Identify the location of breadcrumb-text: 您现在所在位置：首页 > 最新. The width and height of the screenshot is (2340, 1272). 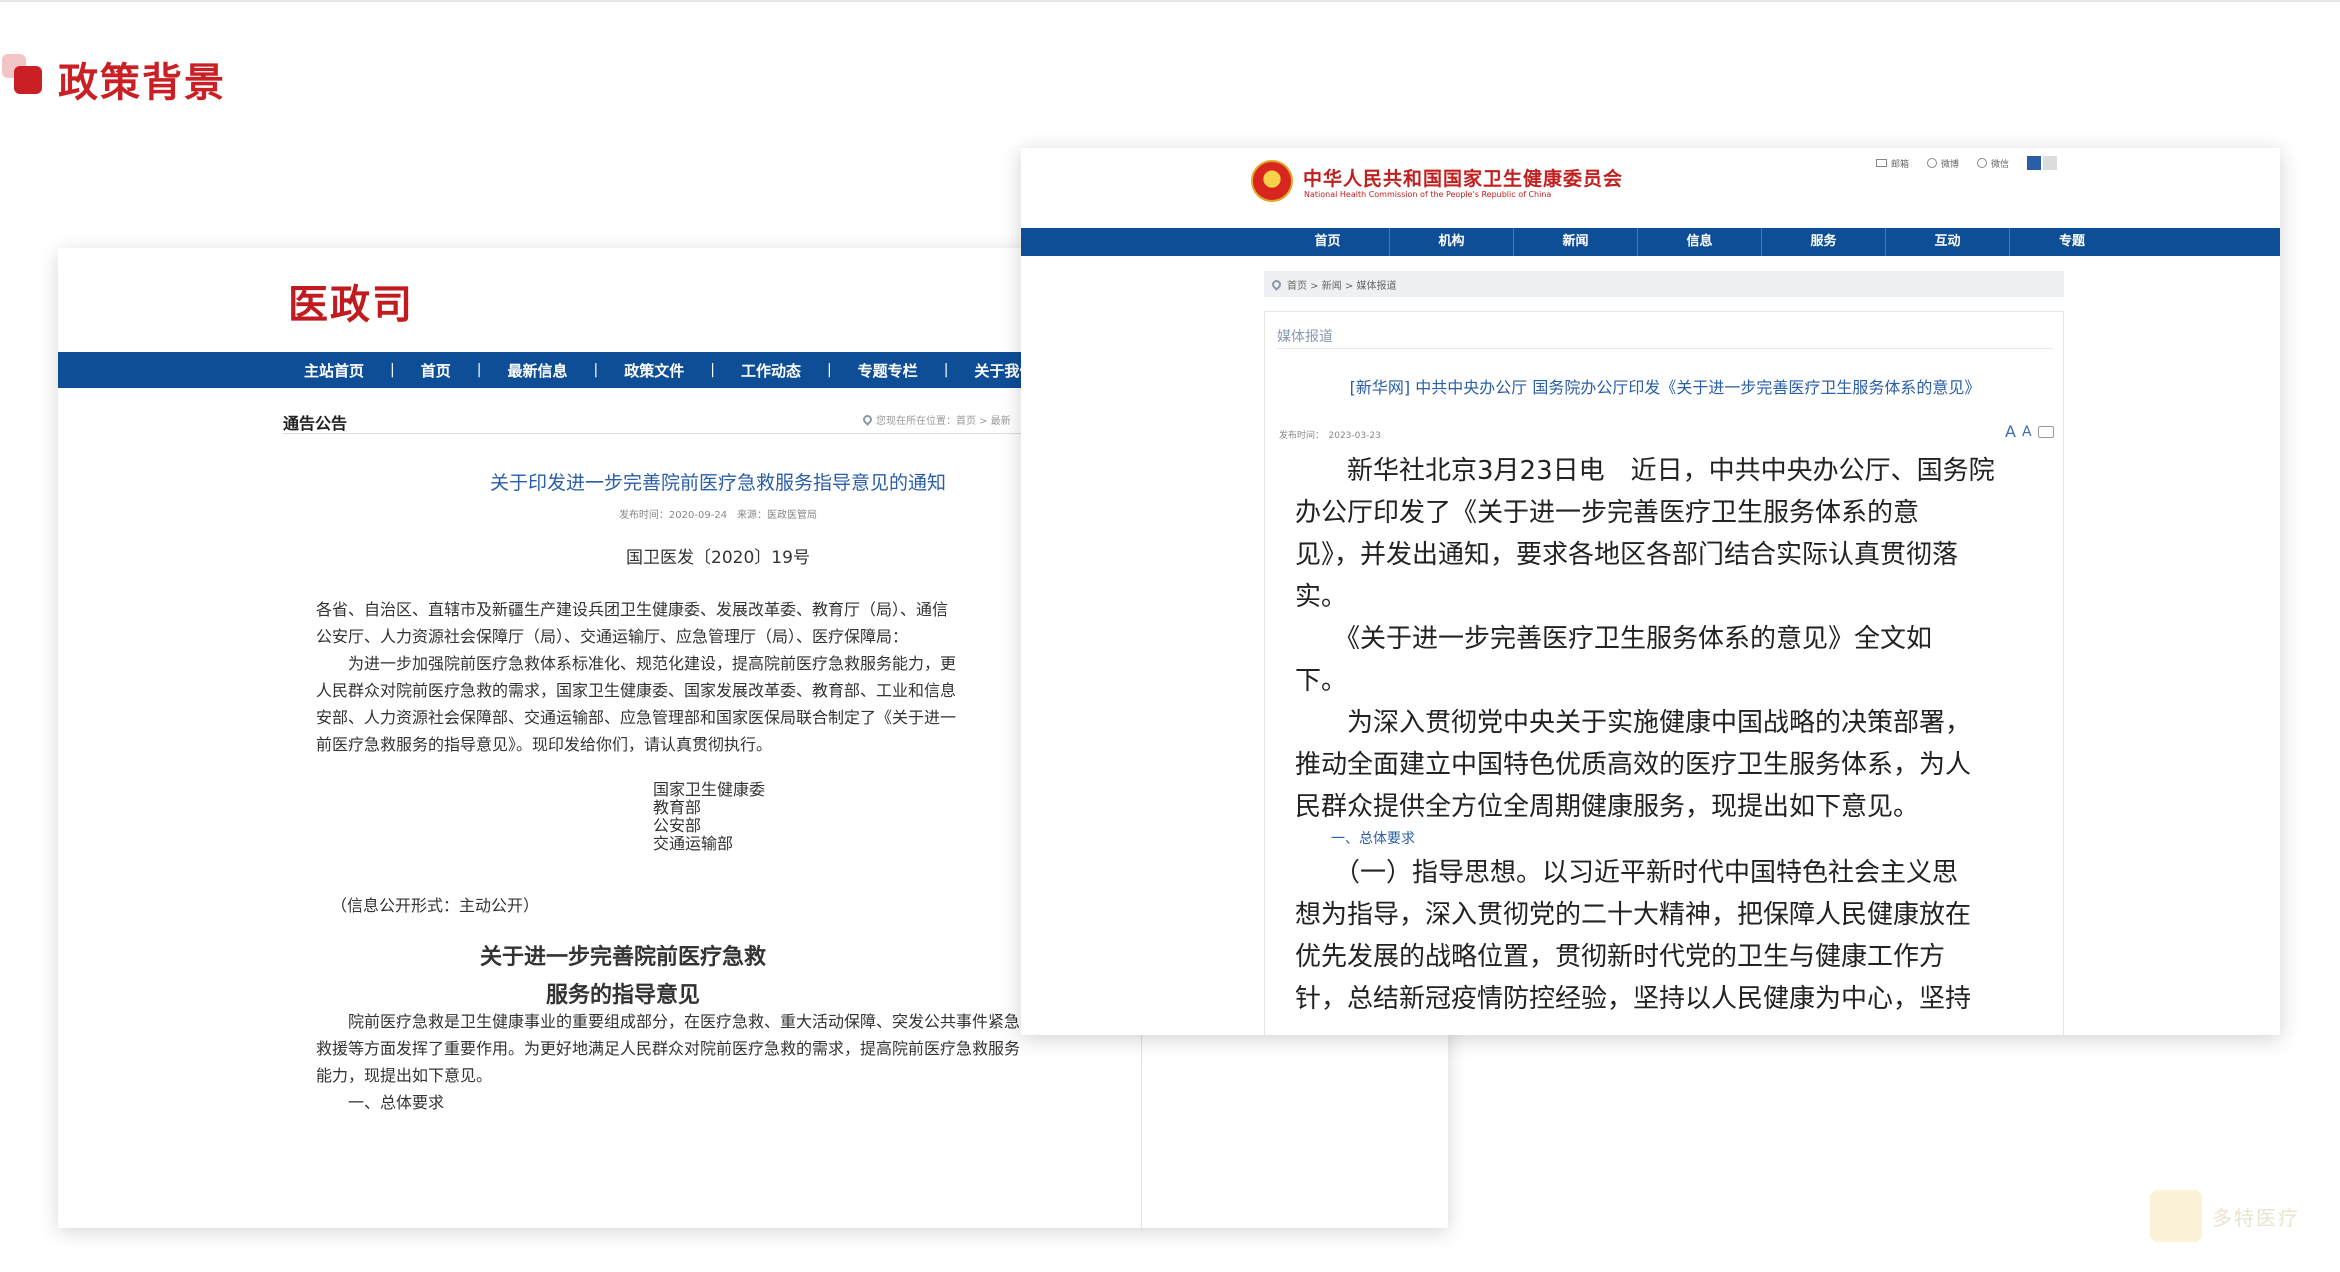
(943, 421).